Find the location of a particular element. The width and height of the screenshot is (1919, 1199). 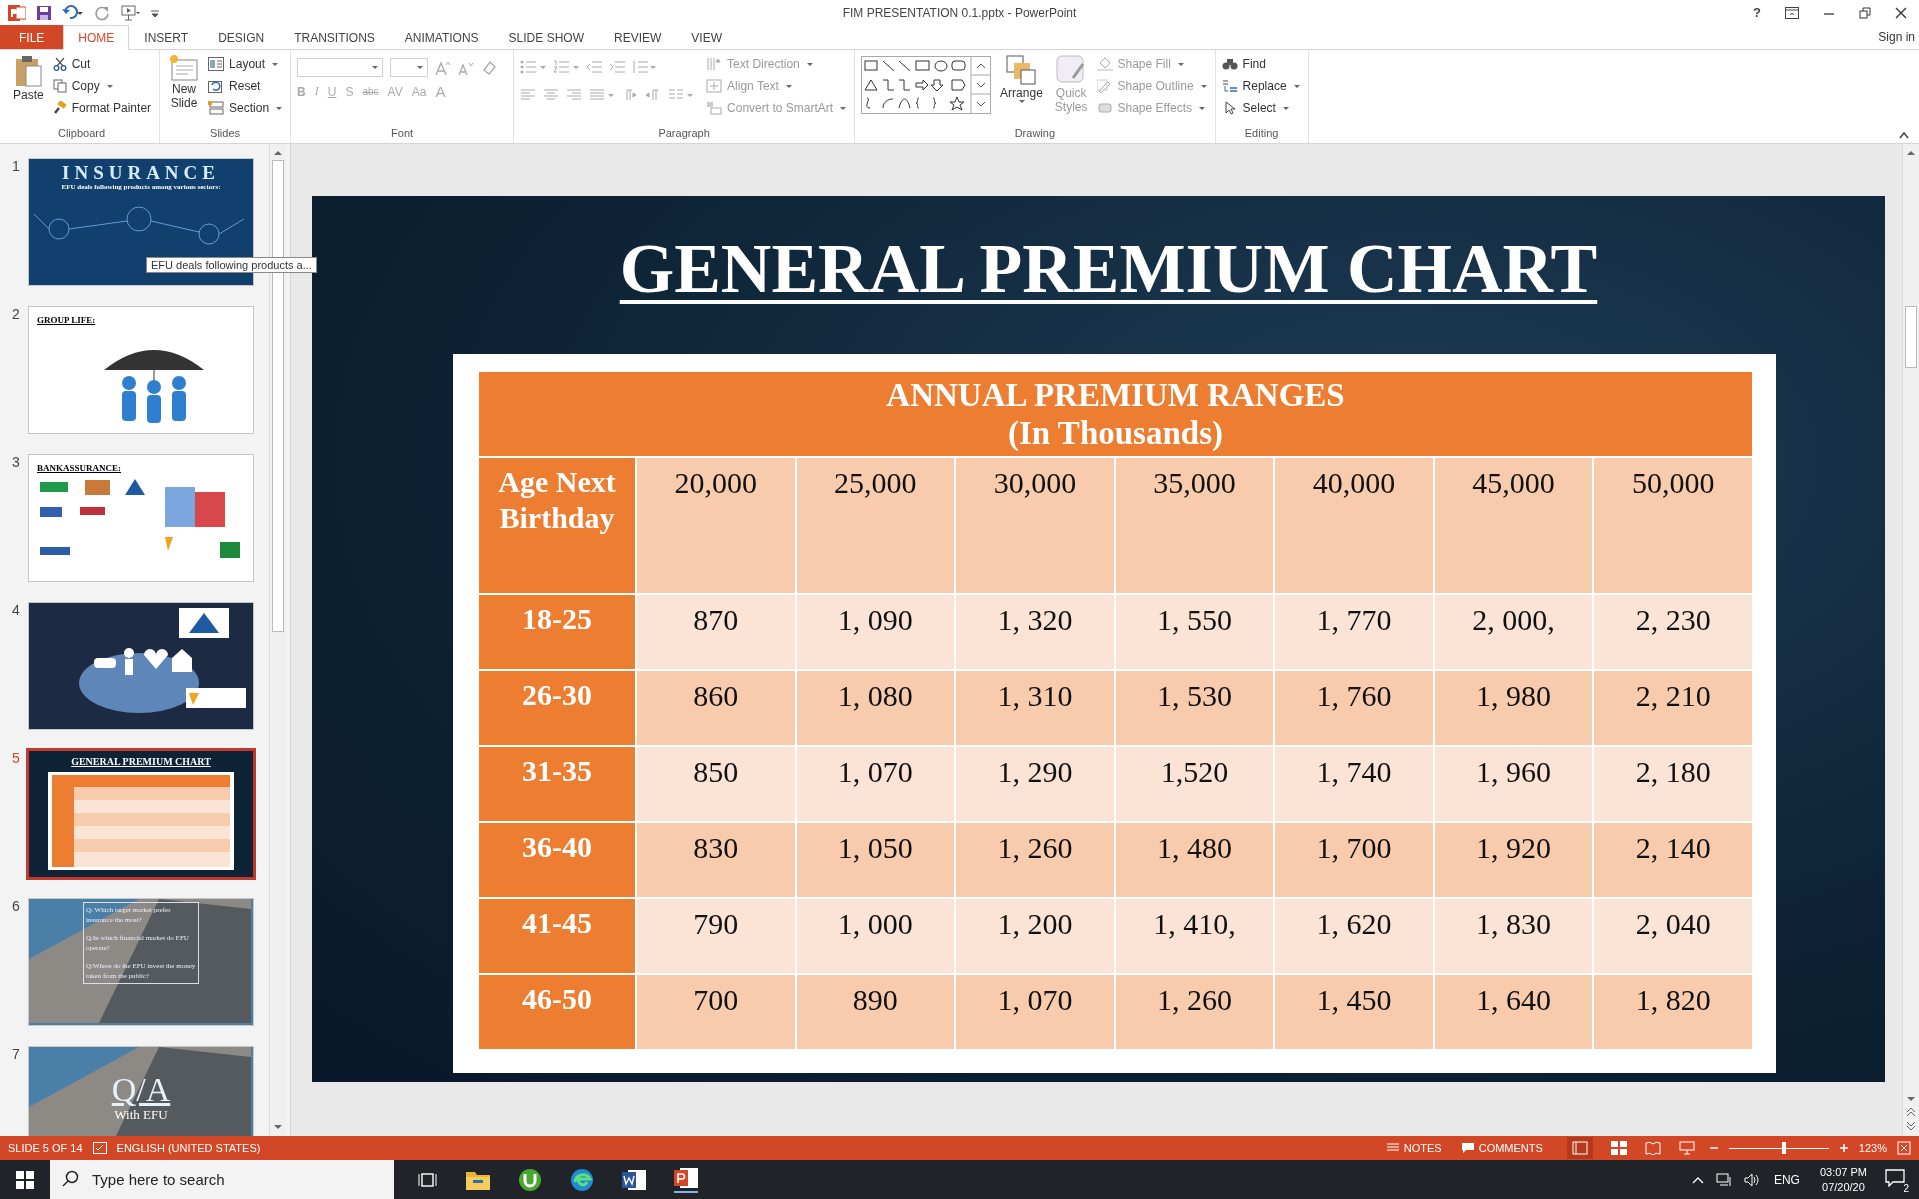

task-view-icon is located at coordinates (428, 1179).